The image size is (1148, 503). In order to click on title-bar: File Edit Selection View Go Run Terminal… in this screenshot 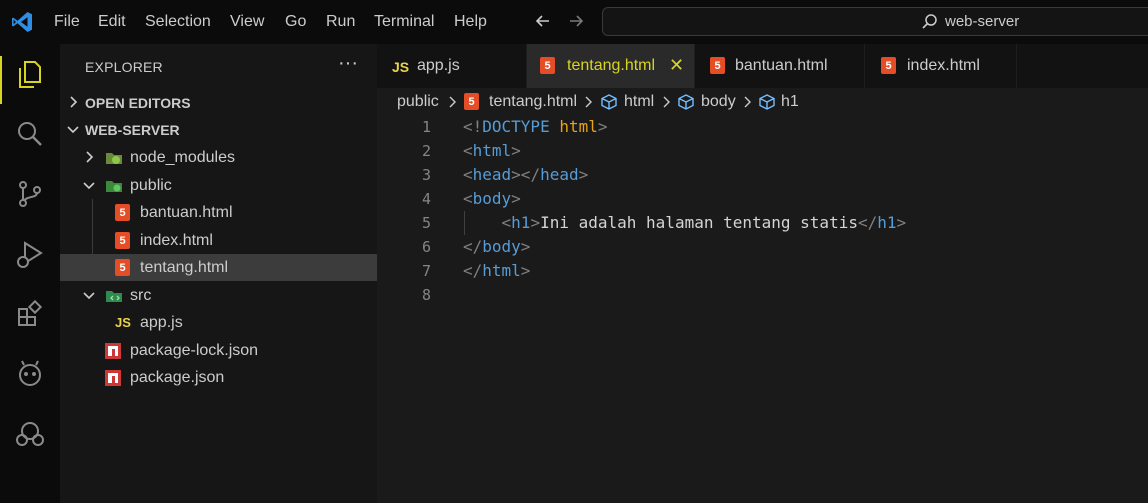, I will do `click(574, 22)`.